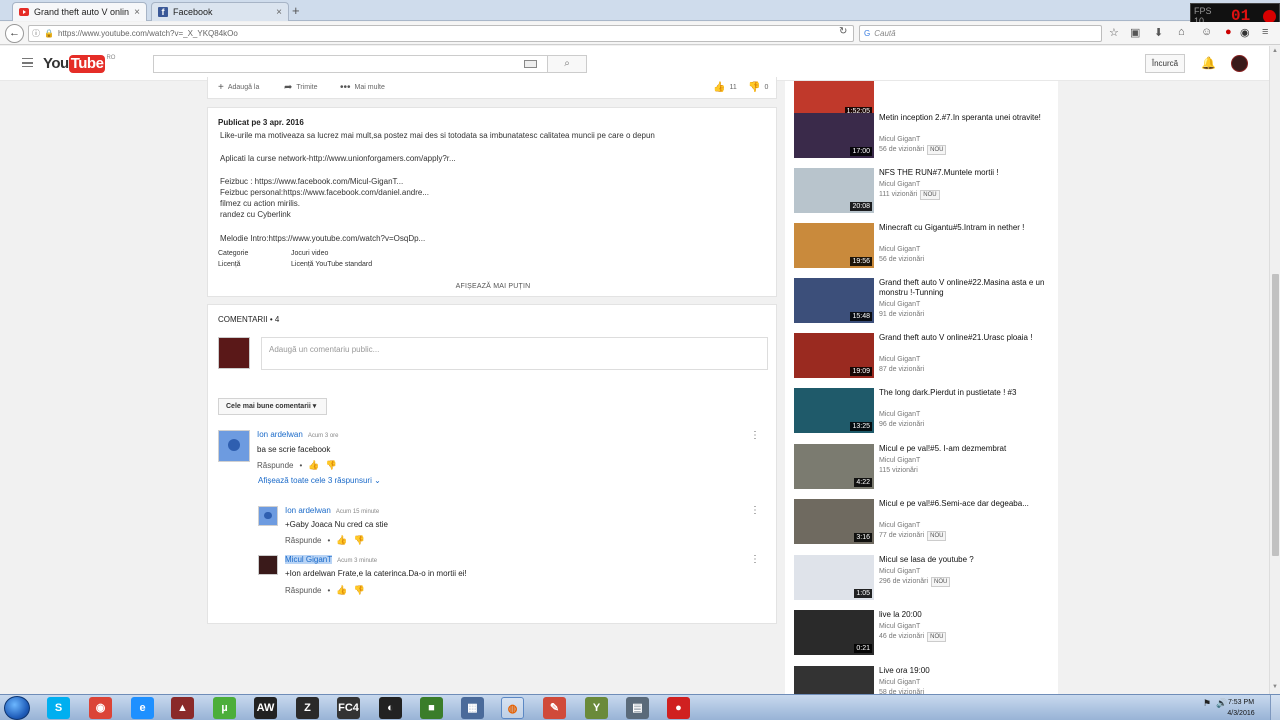 This screenshot has height=720, width=1280. What do you see at coordinates (357, 512) in the screenshot?
I see `comment-time: Acum 15 minute` at bounding box center [357, 512].